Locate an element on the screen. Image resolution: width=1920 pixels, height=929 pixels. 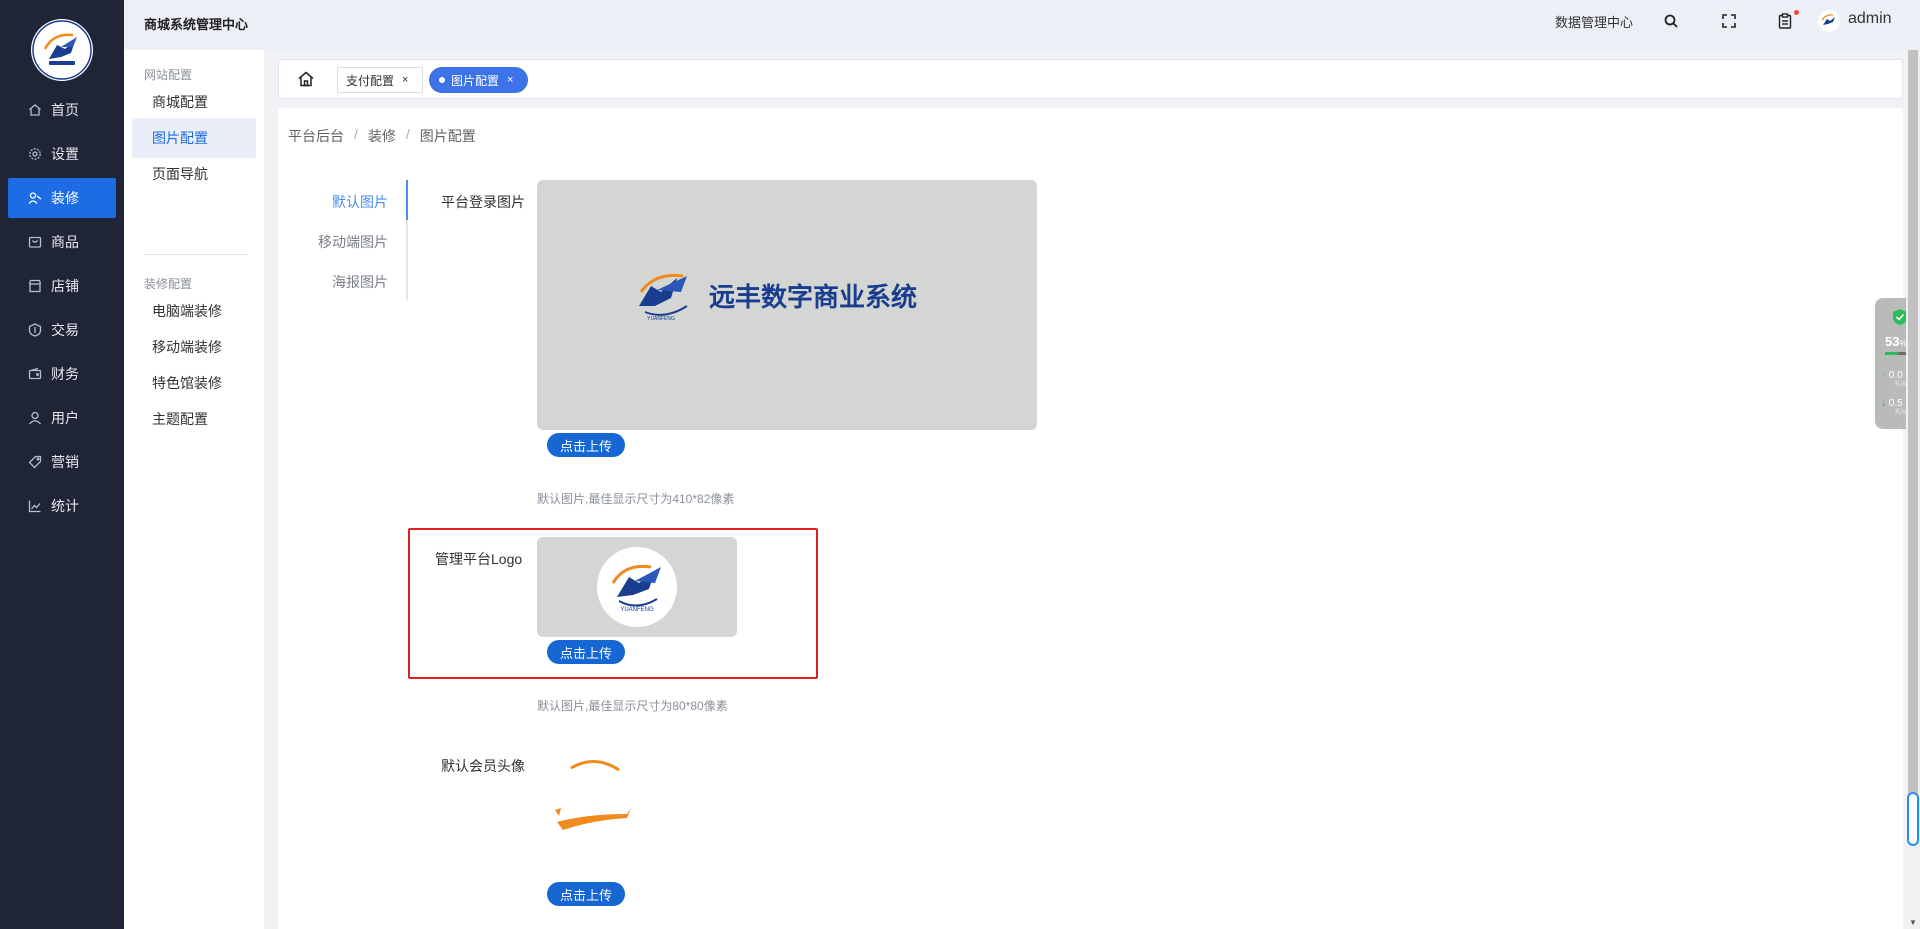
login-image-hint: 默认图片,最佳显示尺寸为410*82像素 is located at coordinates (636, 499).